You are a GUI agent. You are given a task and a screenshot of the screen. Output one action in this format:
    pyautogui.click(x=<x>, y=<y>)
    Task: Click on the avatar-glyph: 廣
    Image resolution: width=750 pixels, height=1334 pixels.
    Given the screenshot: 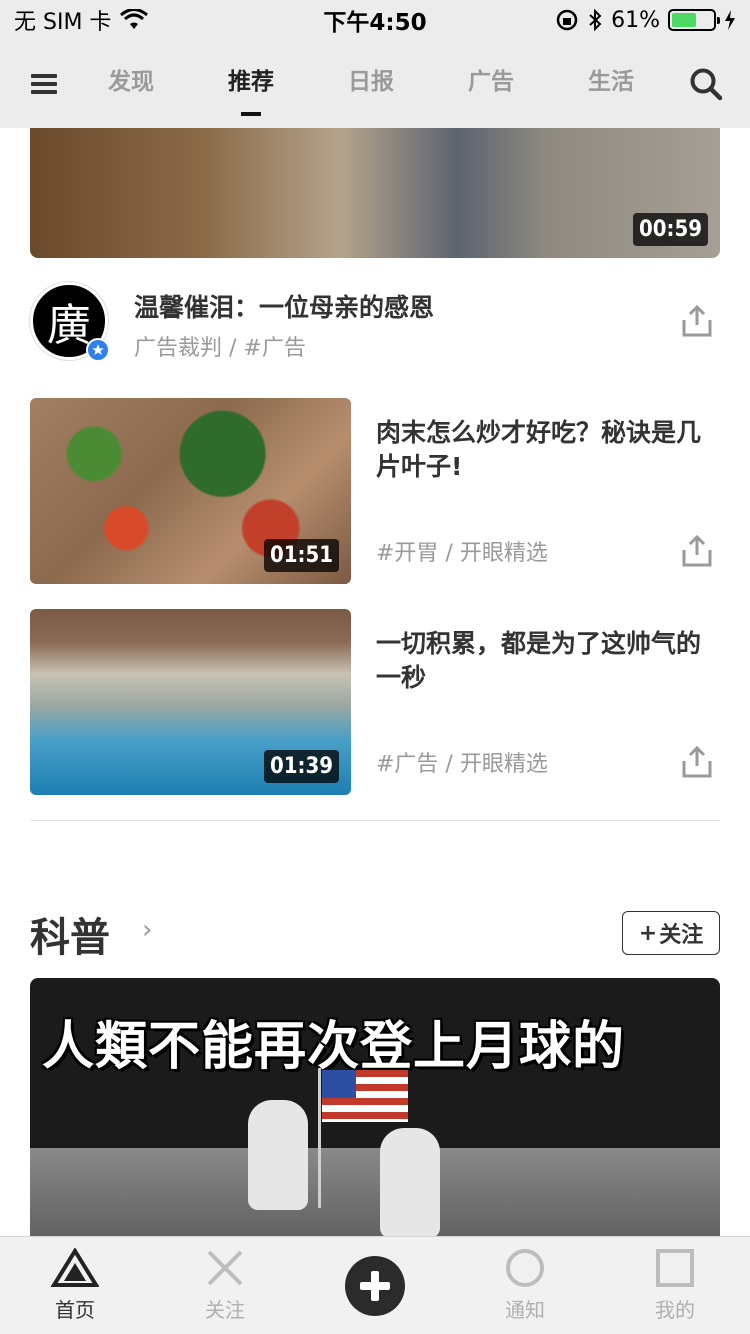 What is the action you would take?
    pyautogui.click(x=69, y=325)
    